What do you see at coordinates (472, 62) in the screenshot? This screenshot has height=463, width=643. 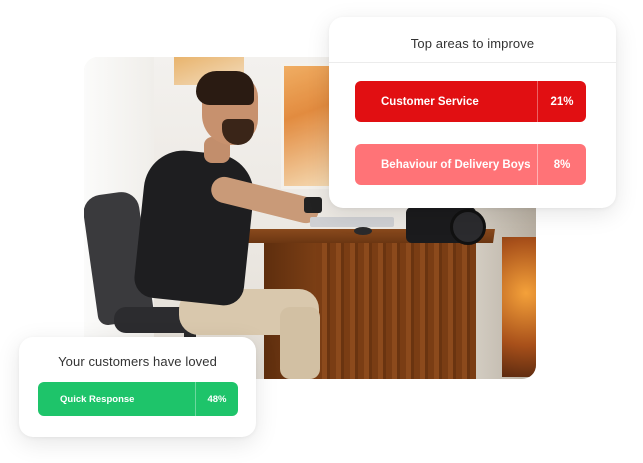 I see `improve-card-divider` at bounding box center [472, 62].